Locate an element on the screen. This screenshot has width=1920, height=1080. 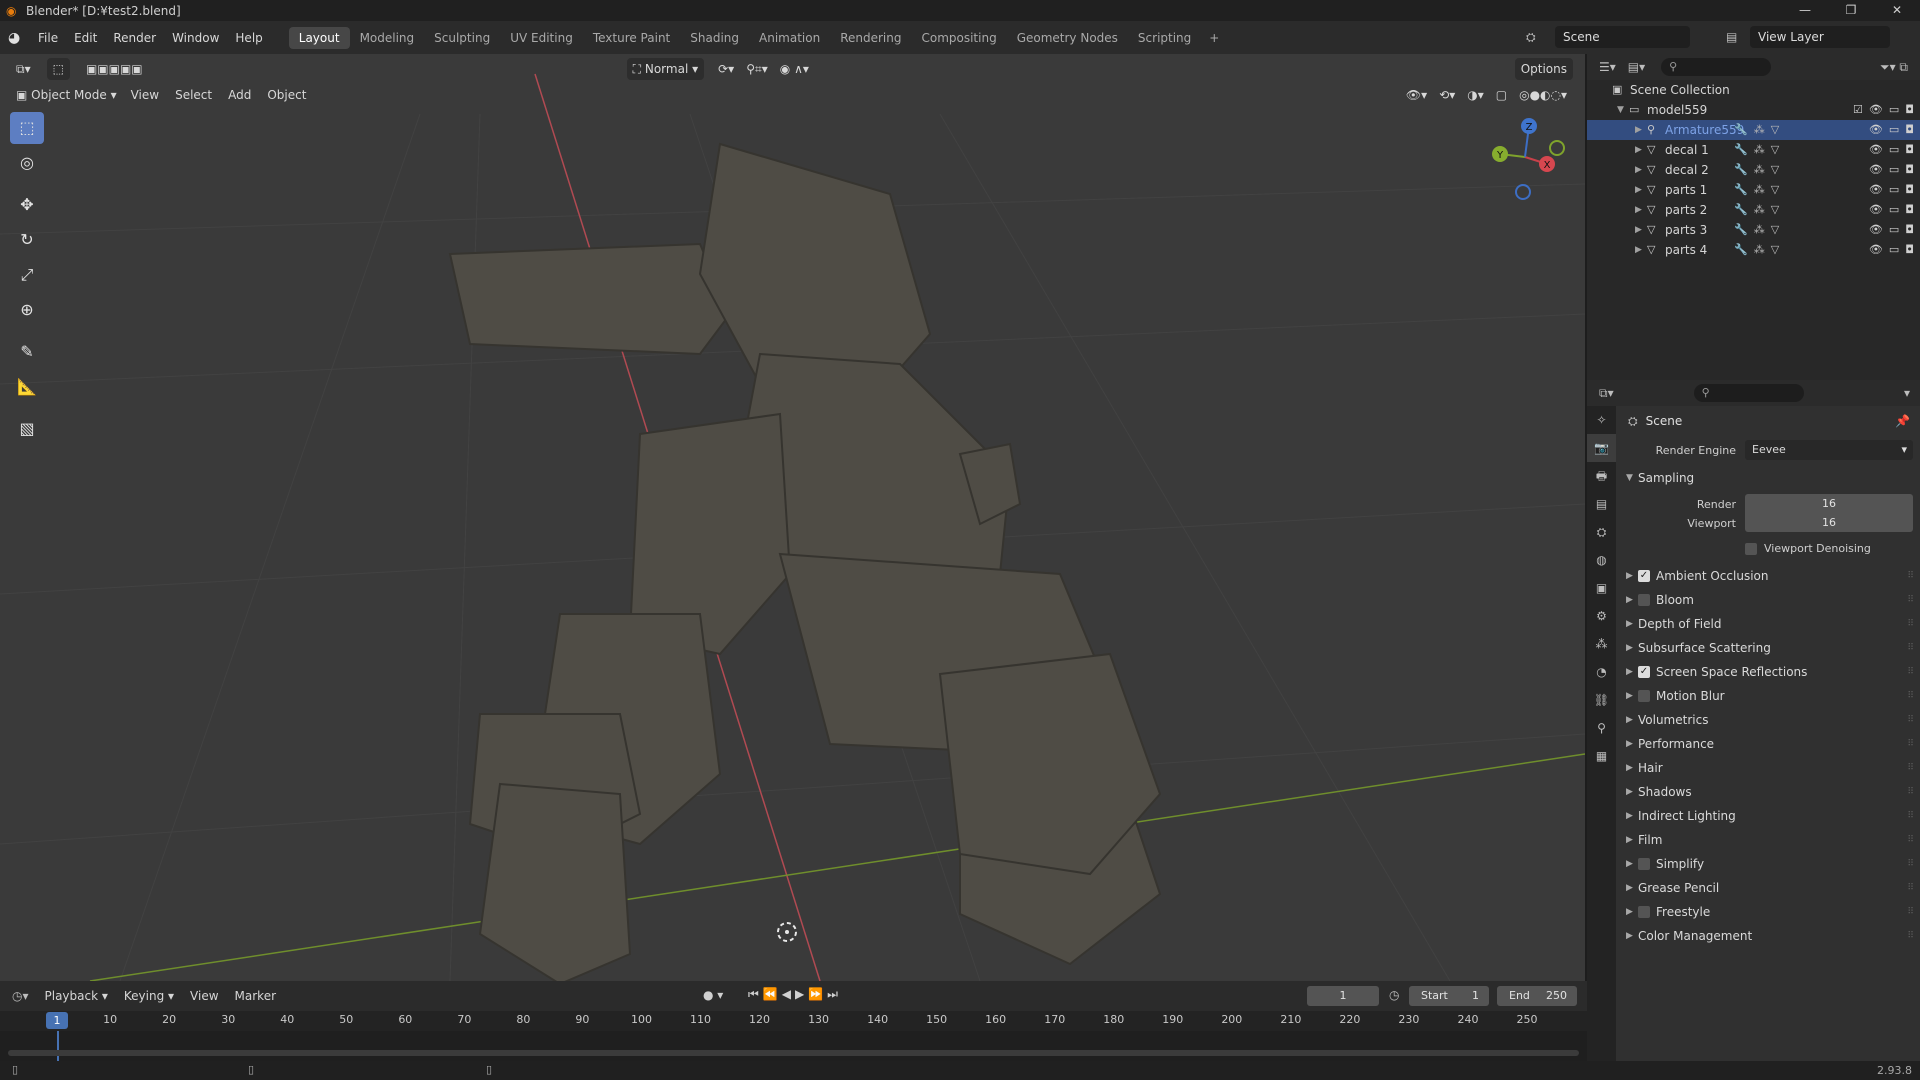
move-tool-icon: ✥ is located at coordinates (27, 205).